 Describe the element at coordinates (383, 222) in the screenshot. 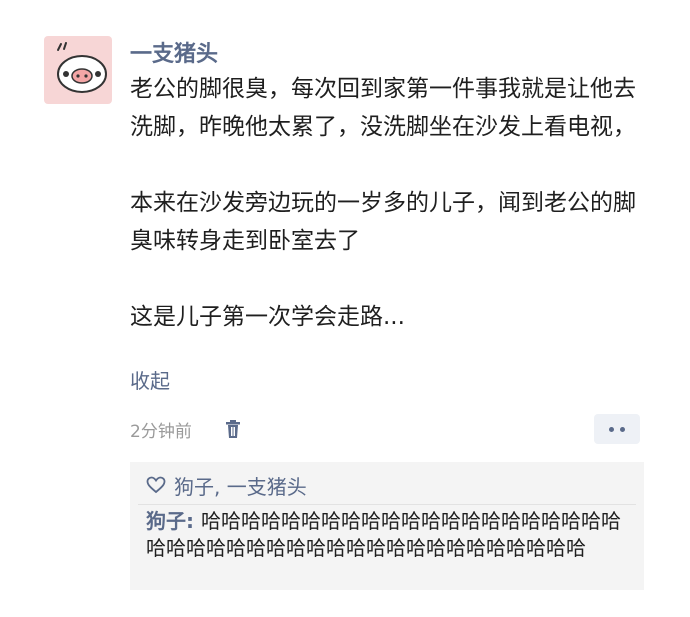

I see `post-paragraph: 本来在沙发旁边玩的一岁多的儿子，闻到老公的脚臭味转身走到卧室去了` at that location.